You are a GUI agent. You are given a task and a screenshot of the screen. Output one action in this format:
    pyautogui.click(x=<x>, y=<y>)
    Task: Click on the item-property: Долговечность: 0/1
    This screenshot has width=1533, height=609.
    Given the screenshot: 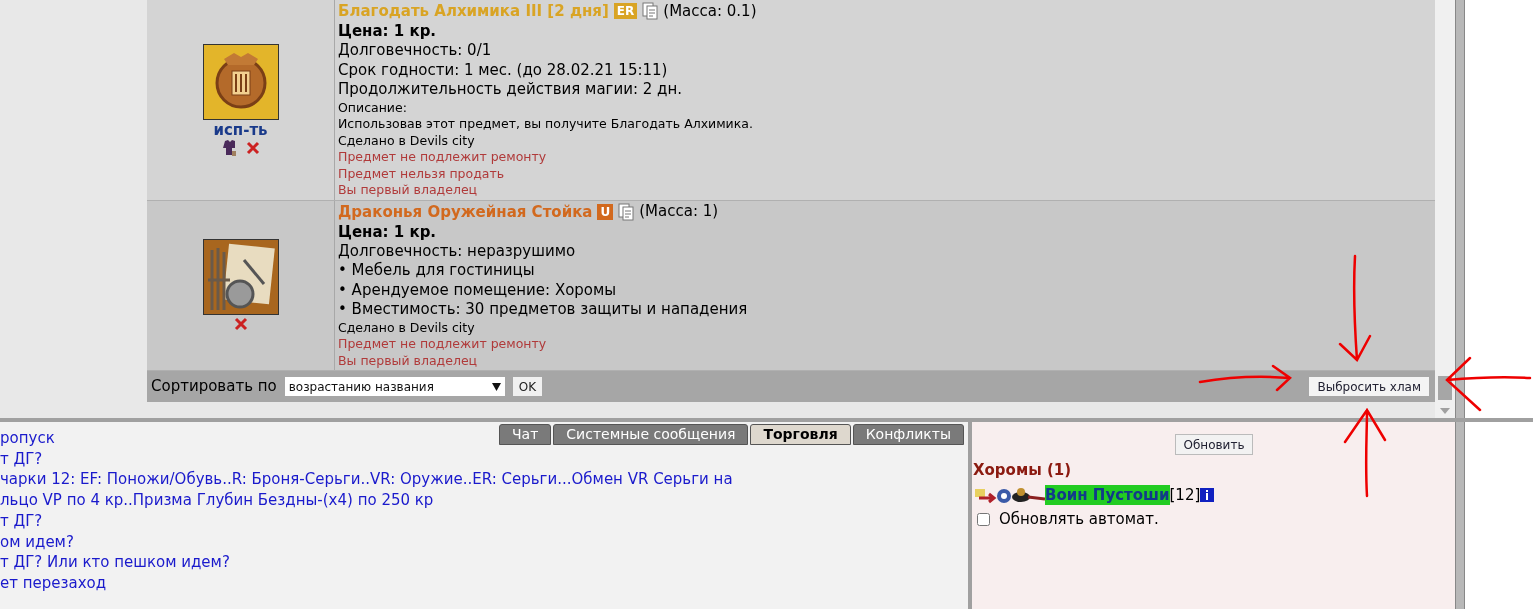 What is the action you would take?
    pyautogui.click(x=415, y=51)
    